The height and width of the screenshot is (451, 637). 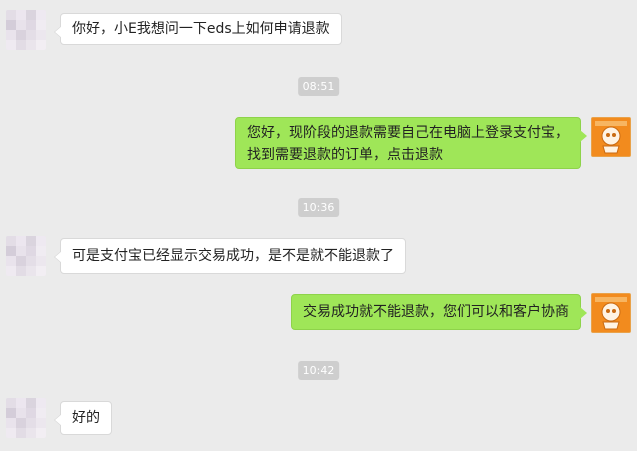 What do you see at coordinates (408, 133) in the screenshot?
I see `message-text-line: 您好，现阶段的退款需要自己在电脑上登录支付宝，` at bounding box center [408, 133].